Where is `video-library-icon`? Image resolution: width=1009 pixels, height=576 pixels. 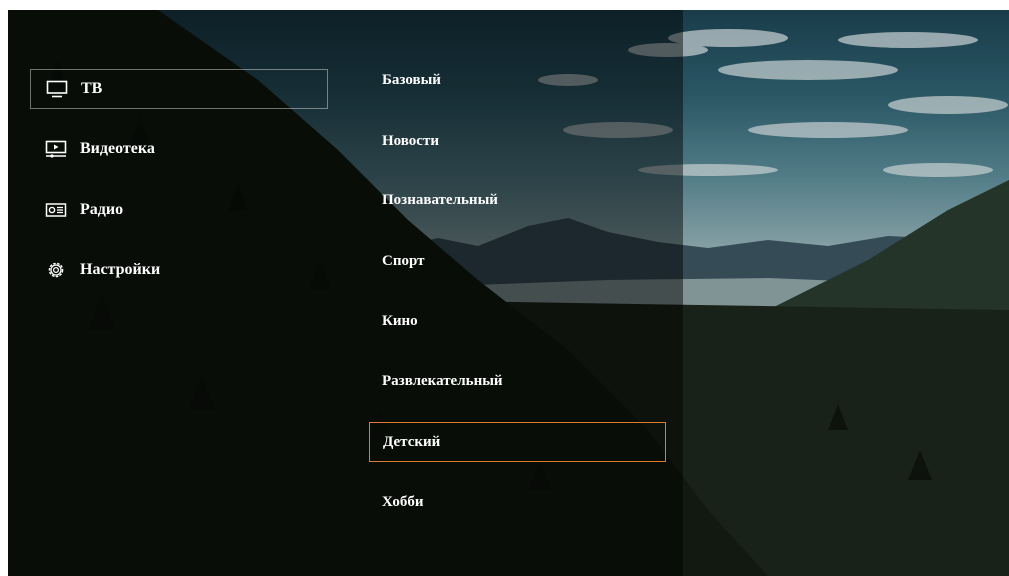
video-library-icon is located at coordinates (56, 149).